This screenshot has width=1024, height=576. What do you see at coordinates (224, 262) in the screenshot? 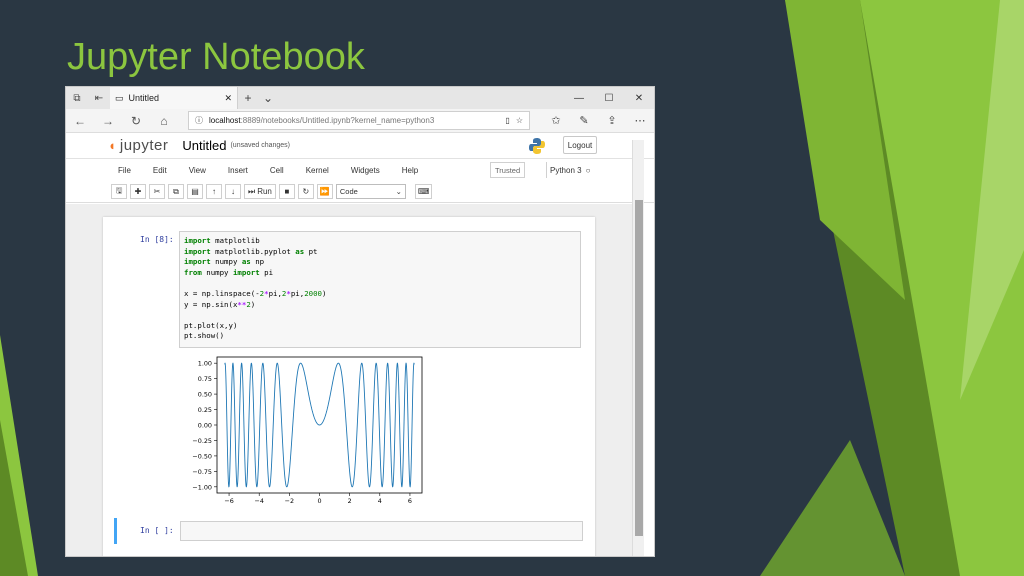
I see `code-line: import numpy as np` at bounding box center [224, 262].